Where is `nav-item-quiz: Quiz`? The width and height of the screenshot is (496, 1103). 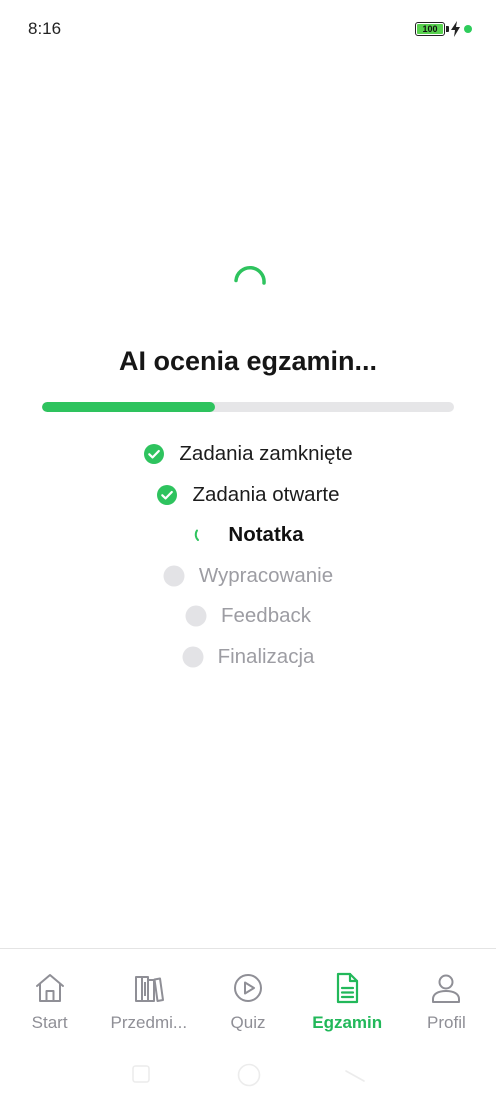
nav-item-quiz: Quiz is located at coordinates (247, 1001).